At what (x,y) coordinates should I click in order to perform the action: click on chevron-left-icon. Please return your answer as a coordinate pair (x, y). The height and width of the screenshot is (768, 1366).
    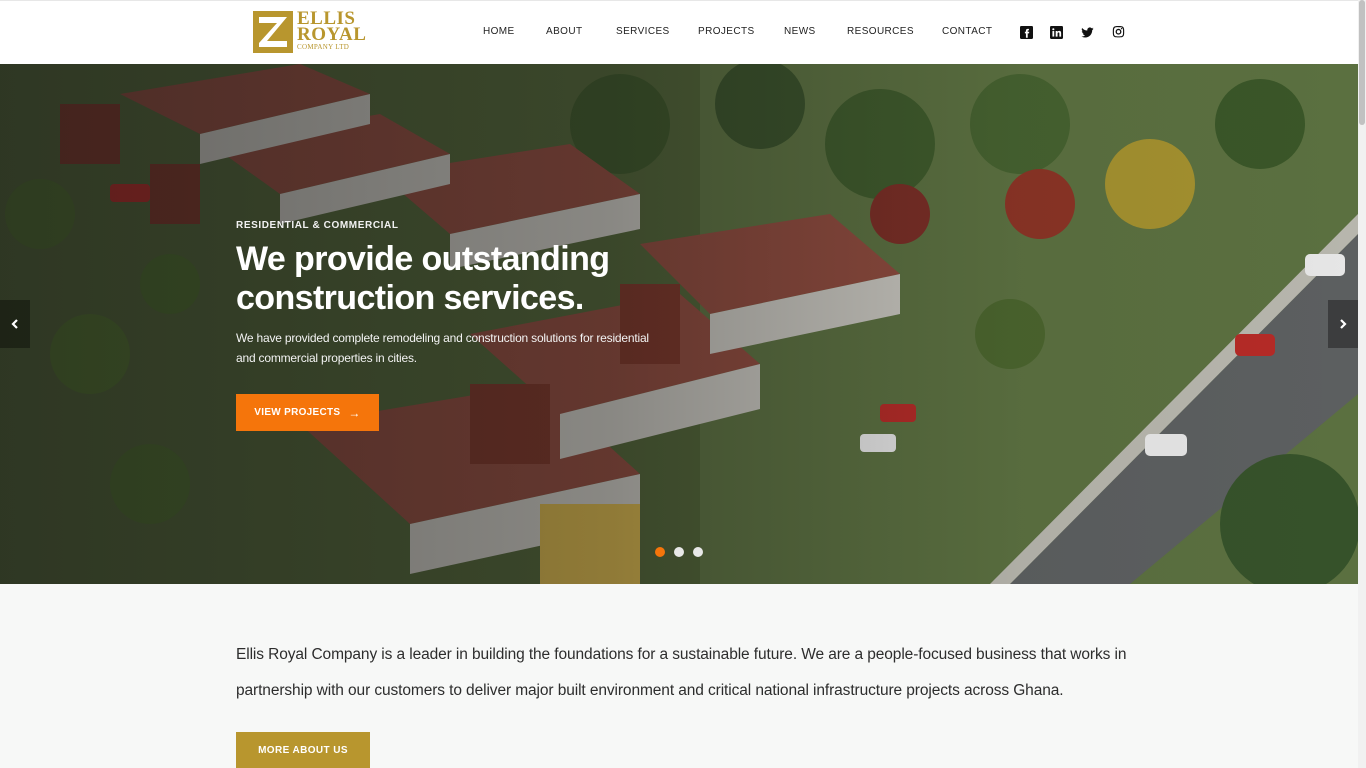
    Looking at the image, I should click on (14, 324).